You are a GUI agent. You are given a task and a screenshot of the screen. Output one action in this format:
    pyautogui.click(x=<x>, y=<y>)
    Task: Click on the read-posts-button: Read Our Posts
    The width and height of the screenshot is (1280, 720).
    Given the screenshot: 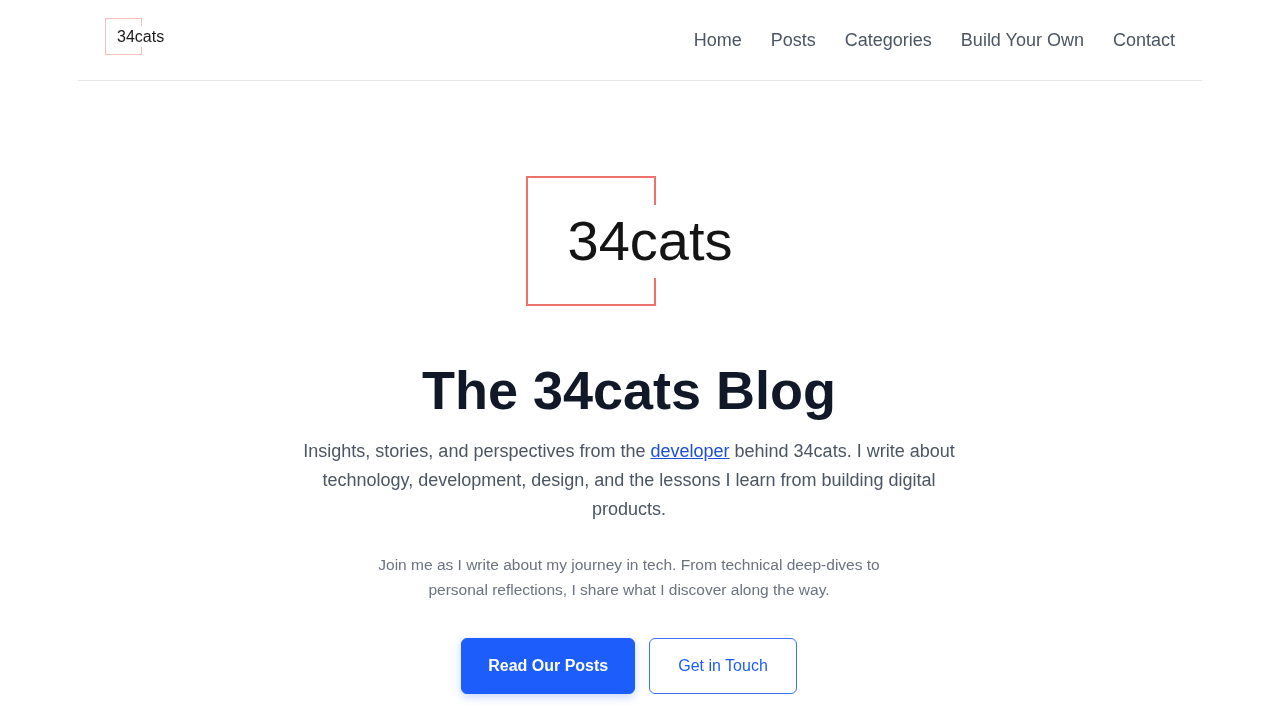 What is the action you would take?
    pyautogui.click(x=548, y=666)
    